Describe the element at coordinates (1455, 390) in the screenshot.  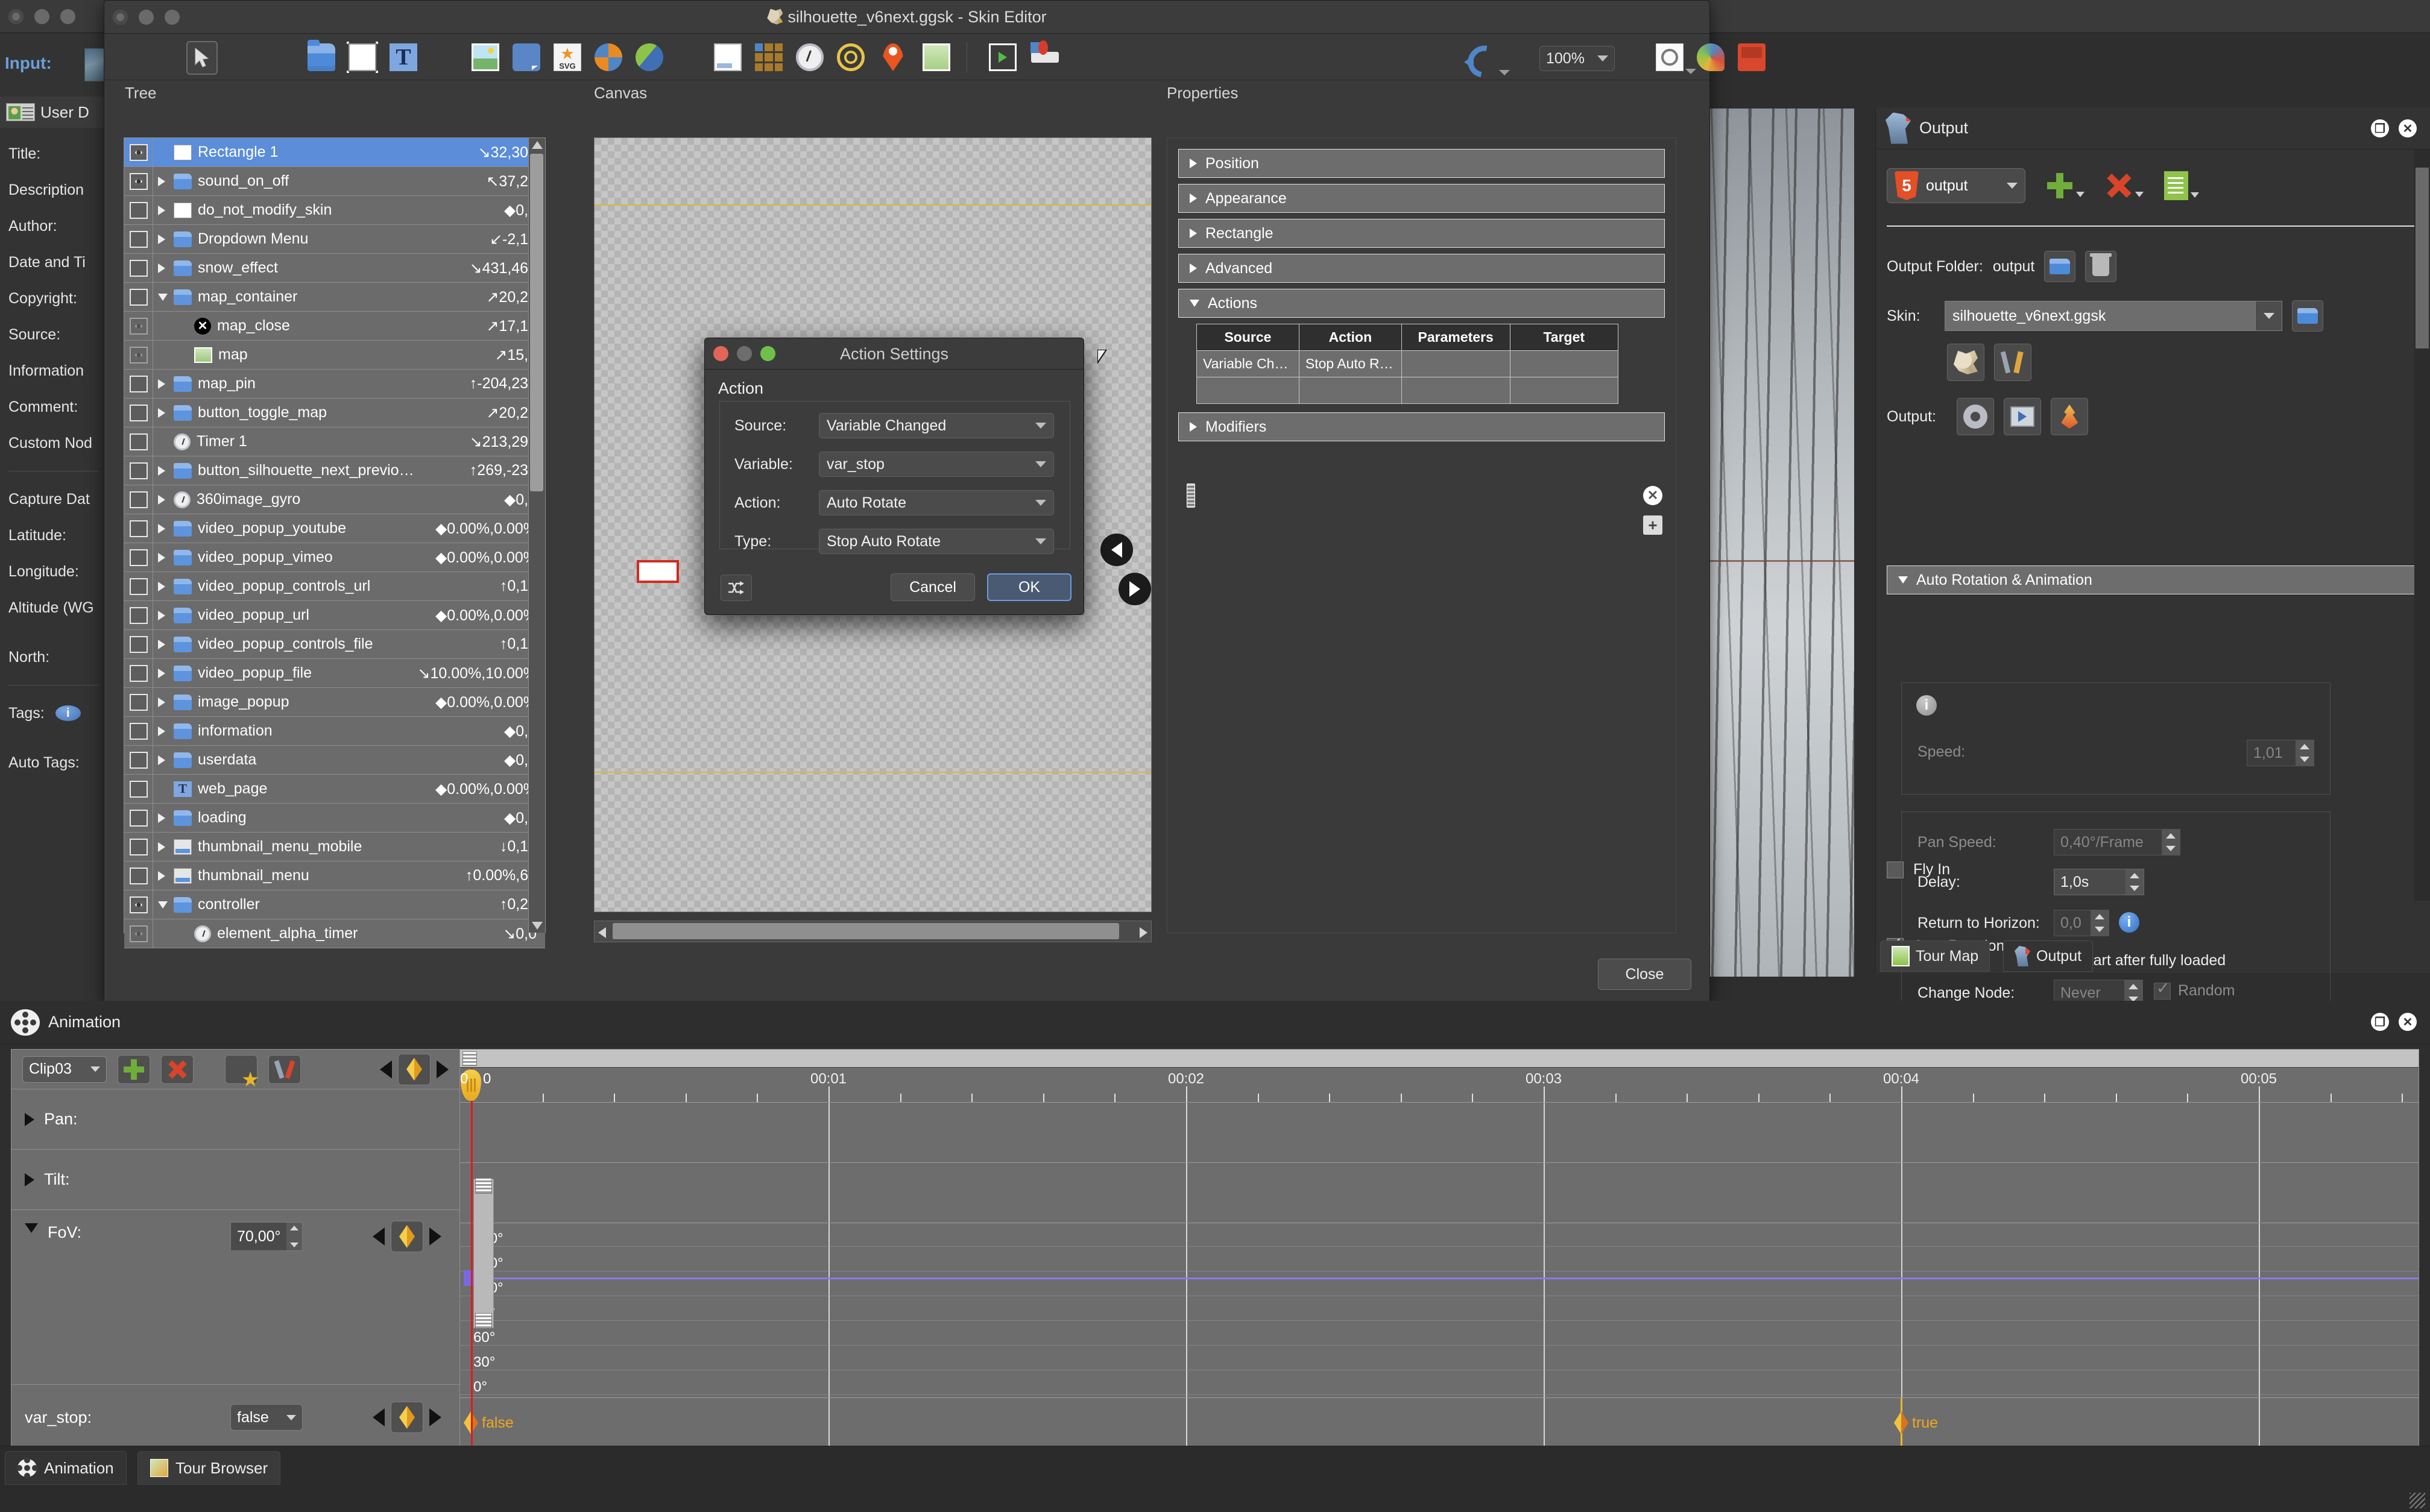
I see `cell-parameters-empty` at that location.